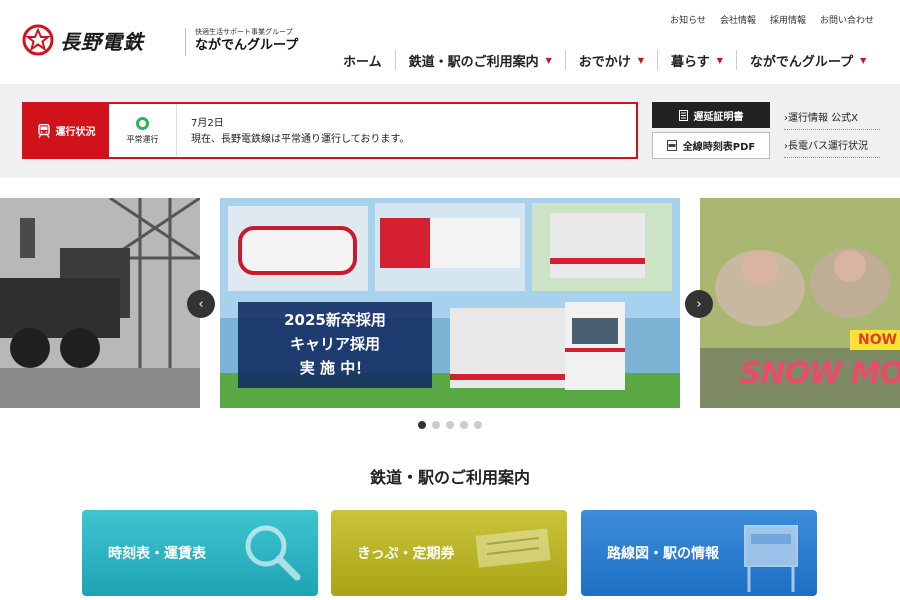 This screenshot has width=900, height=600. Describe the element at coordinates (820, 373) in the screenshot. I see `snow-text: SNOW MO` at that location.